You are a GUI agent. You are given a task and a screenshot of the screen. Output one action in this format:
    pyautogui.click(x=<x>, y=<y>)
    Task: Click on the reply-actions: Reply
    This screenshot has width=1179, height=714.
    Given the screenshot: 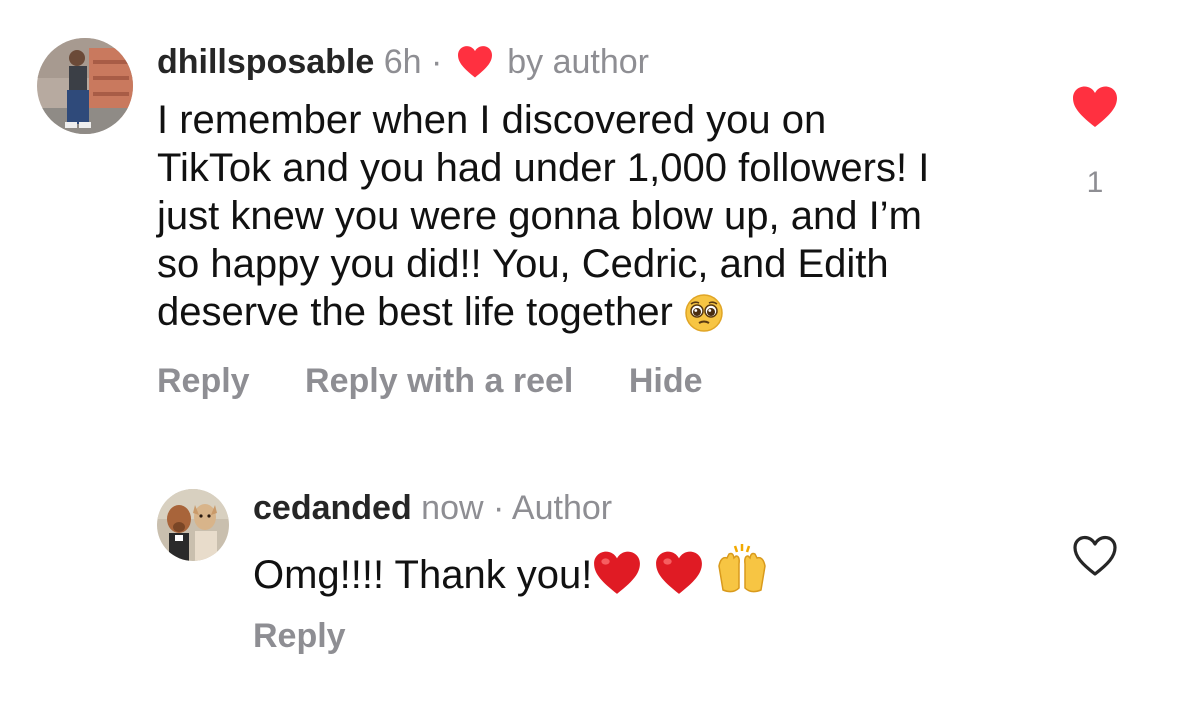 What is the action you would take?
    pyautogui.click(x=322, y=636)
    